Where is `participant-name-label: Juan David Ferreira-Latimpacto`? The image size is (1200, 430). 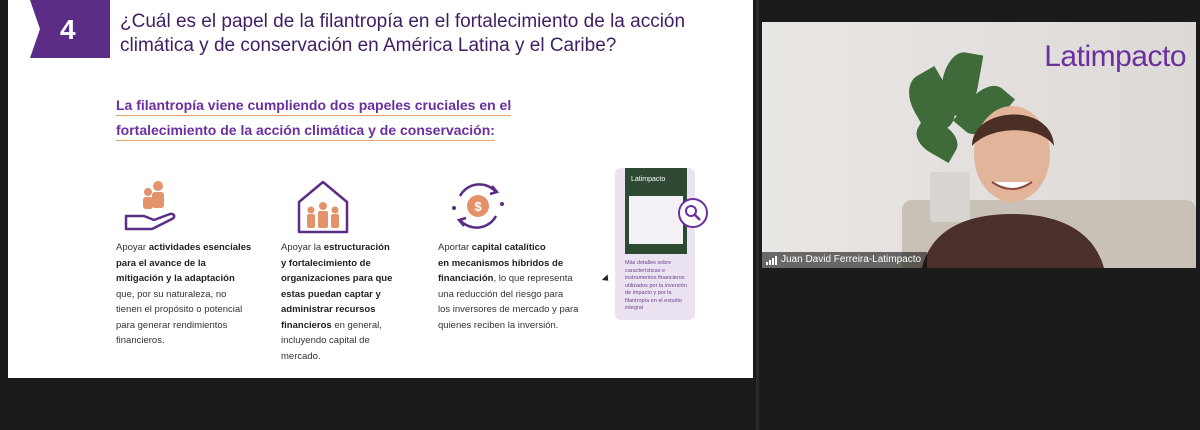 participant-name-label: Juan David Ferreira-Latimpacto is located at coordinates (845, 260).